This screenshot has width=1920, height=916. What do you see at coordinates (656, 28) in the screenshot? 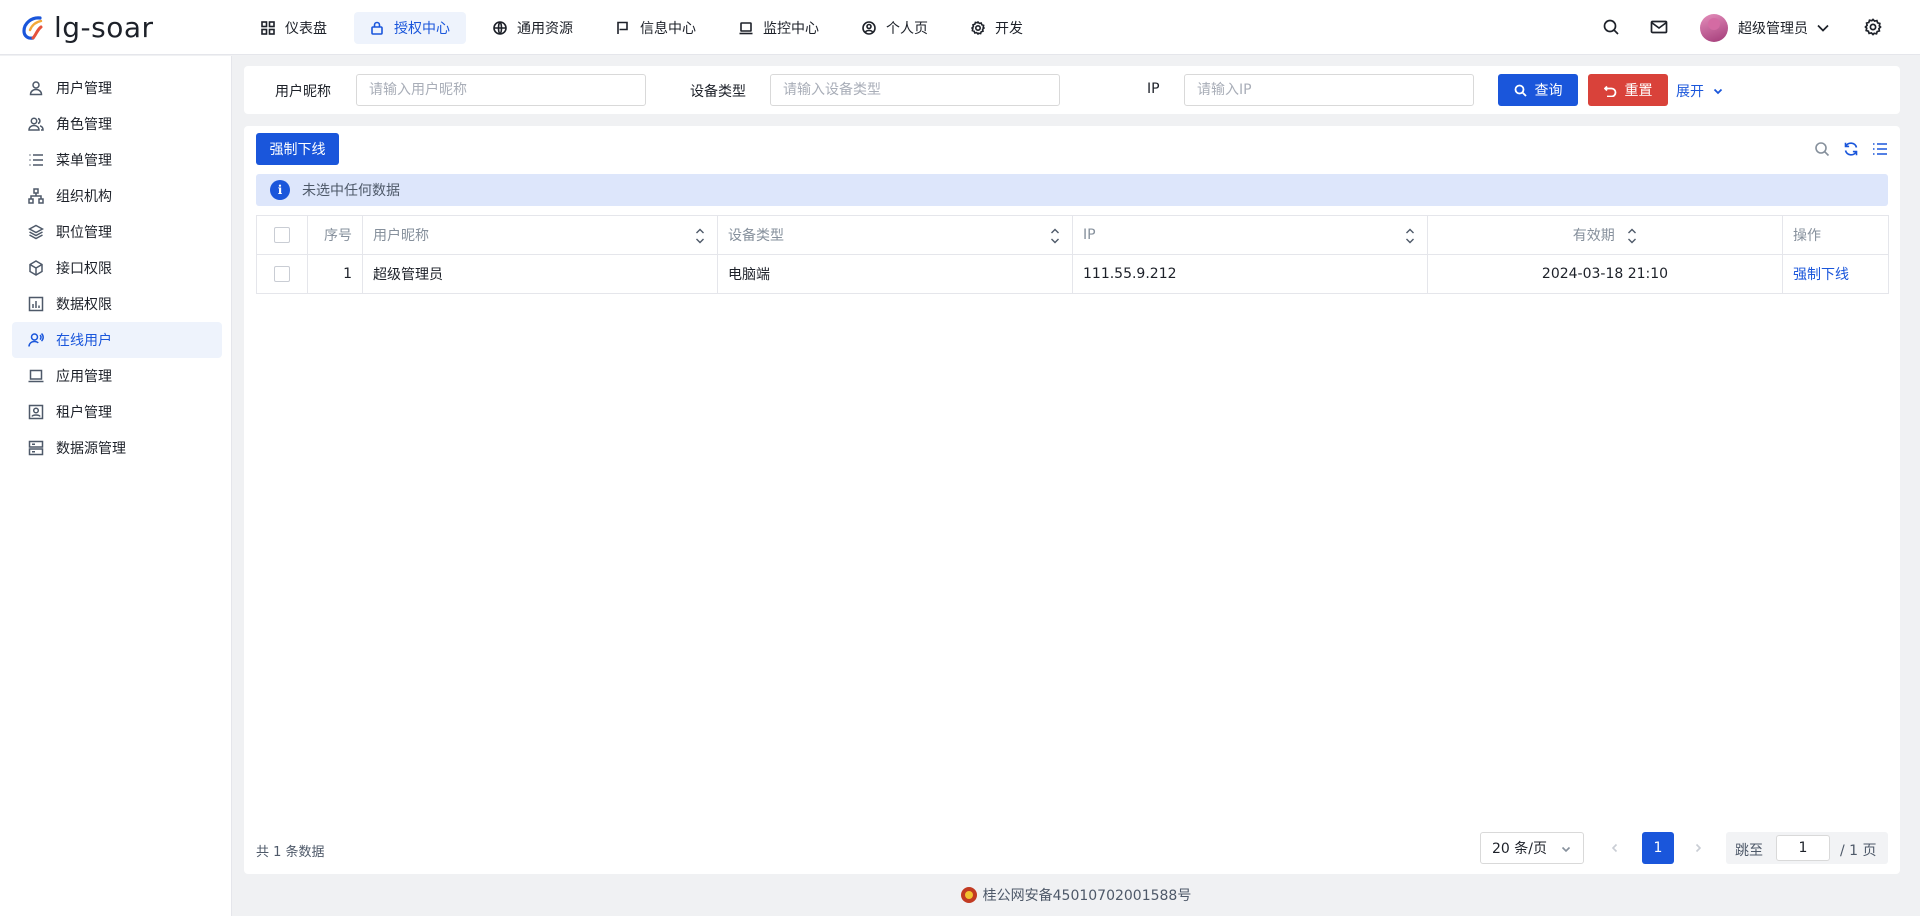
I see `nav-message-center: 信息中心` at bounding box center [656, 28].